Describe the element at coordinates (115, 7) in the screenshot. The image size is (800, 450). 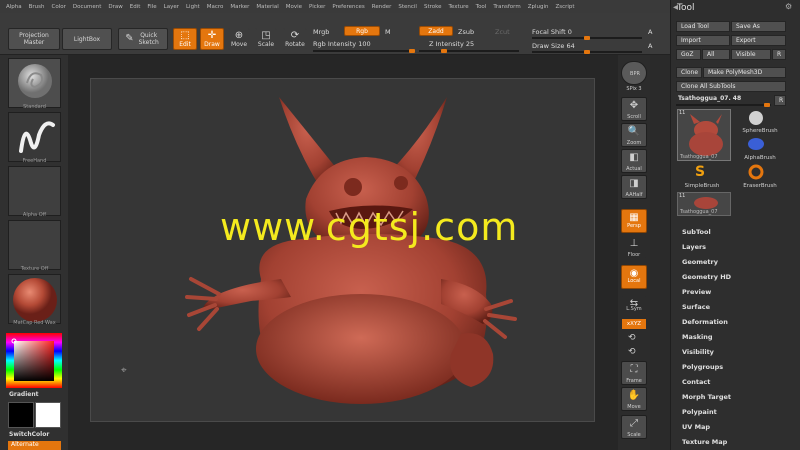
I see `menu-item-draw: Draw` at that location.